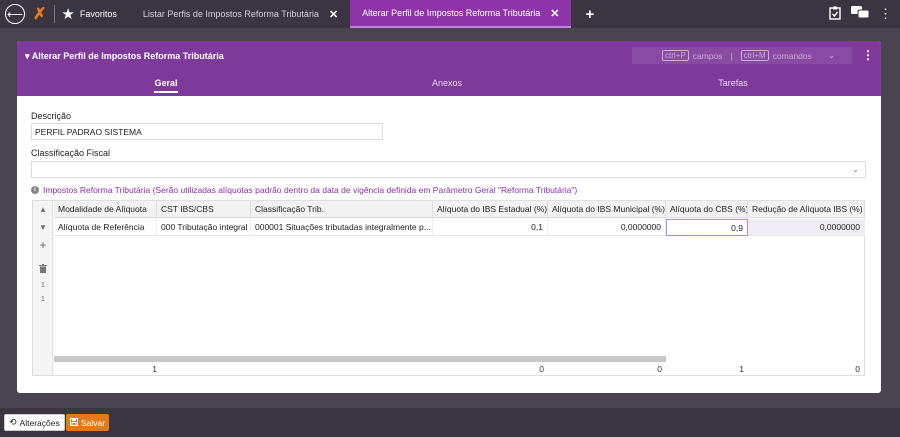  I want to click on trash-icon, so click(43, 269).